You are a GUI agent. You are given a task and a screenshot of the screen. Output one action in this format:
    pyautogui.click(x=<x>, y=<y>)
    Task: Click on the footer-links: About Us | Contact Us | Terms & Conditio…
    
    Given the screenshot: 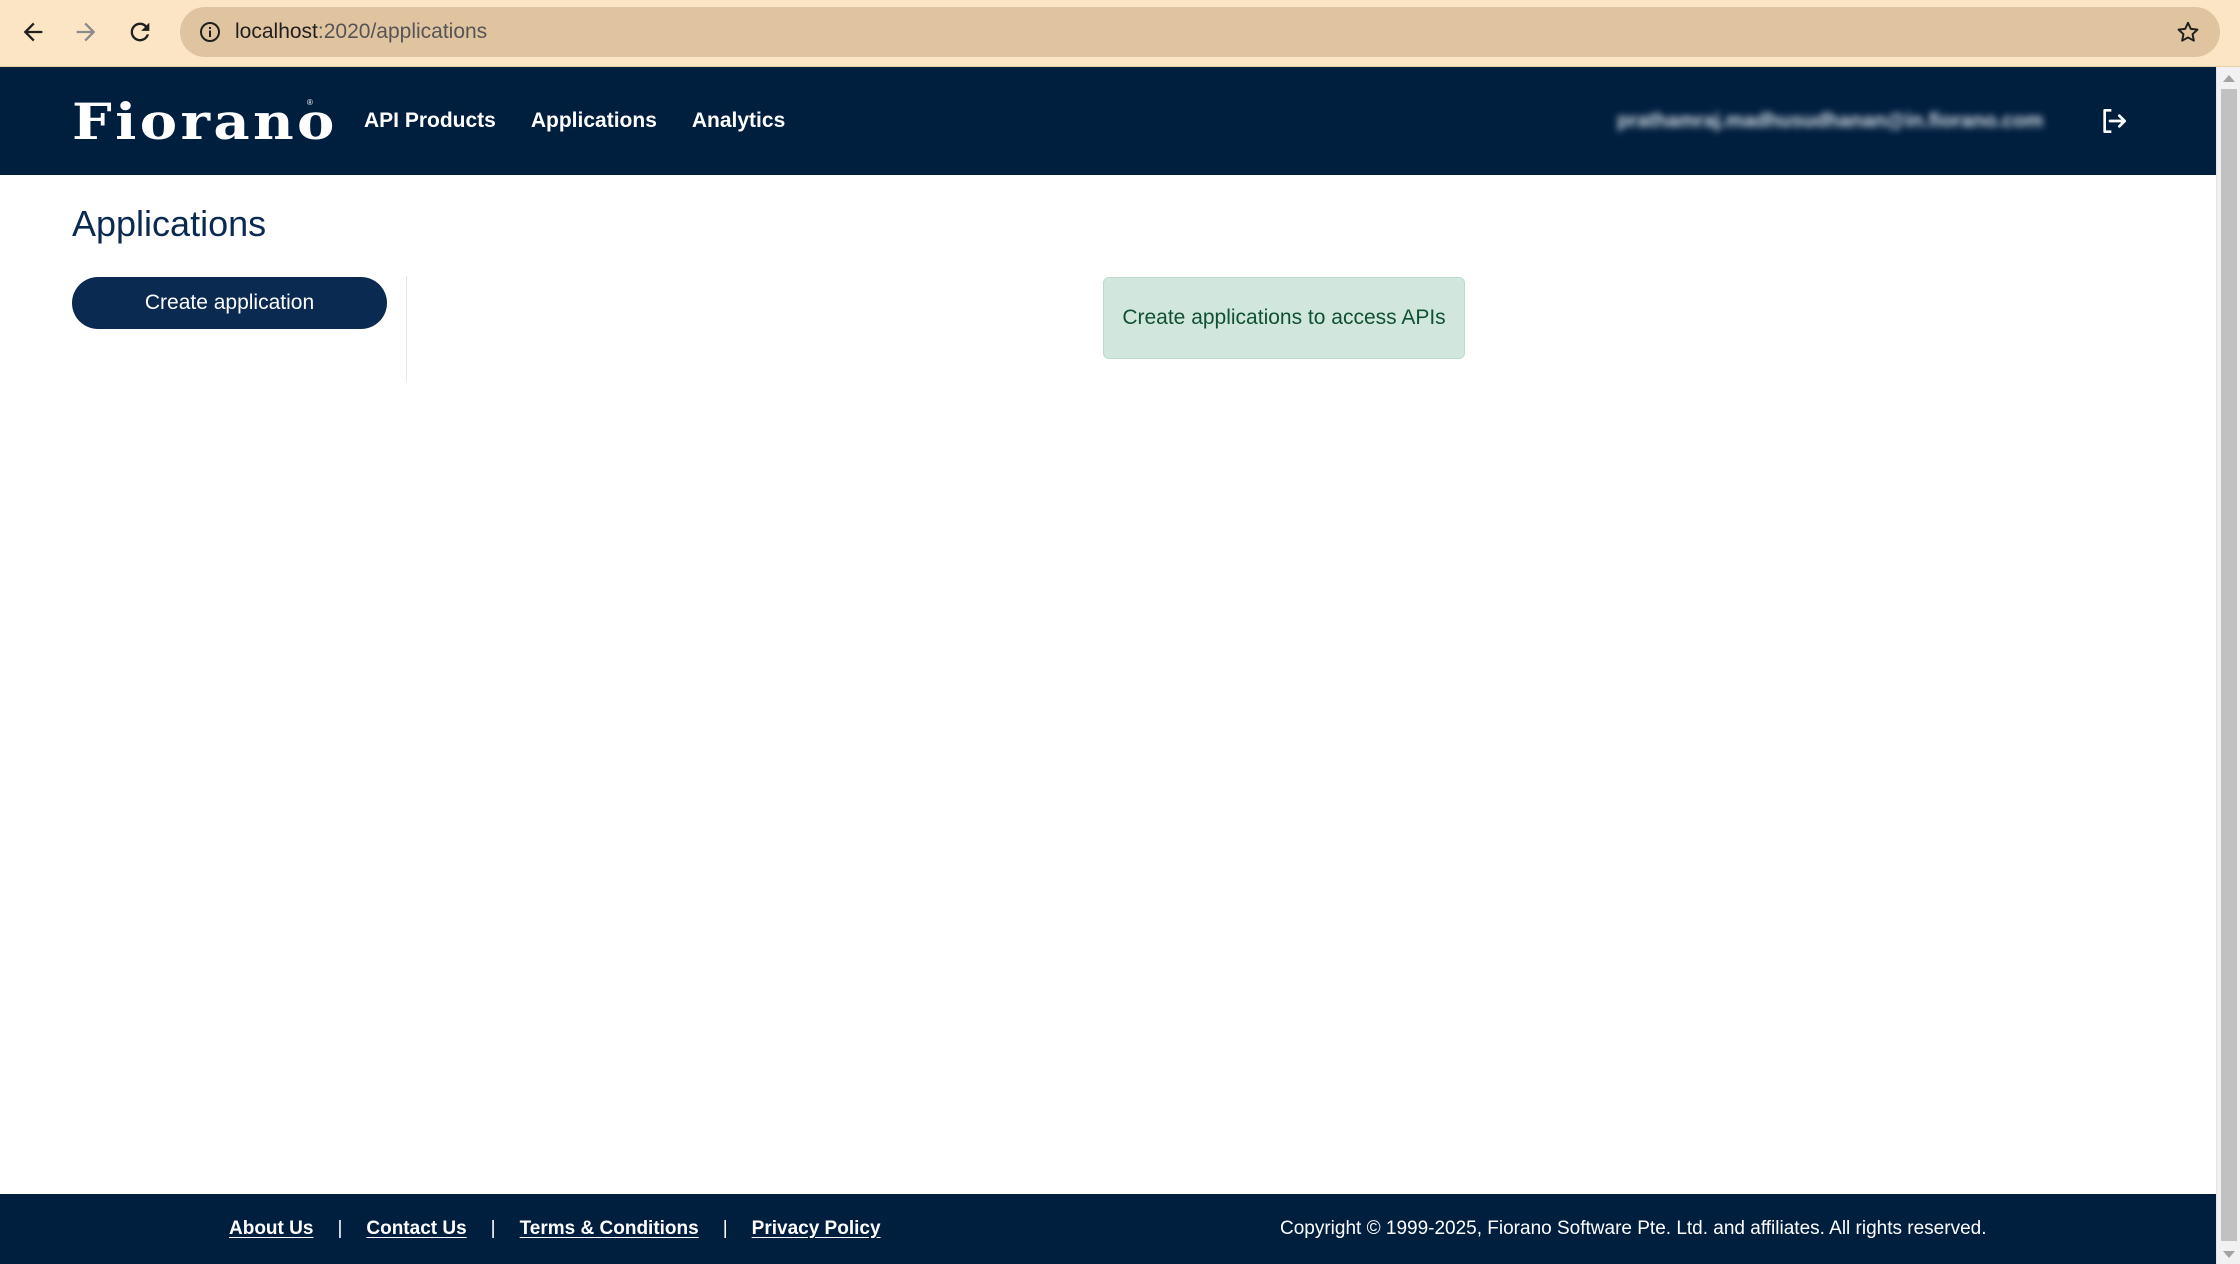 What is the action you would take?
    pyautogui.click(x=555, y=1229)
    